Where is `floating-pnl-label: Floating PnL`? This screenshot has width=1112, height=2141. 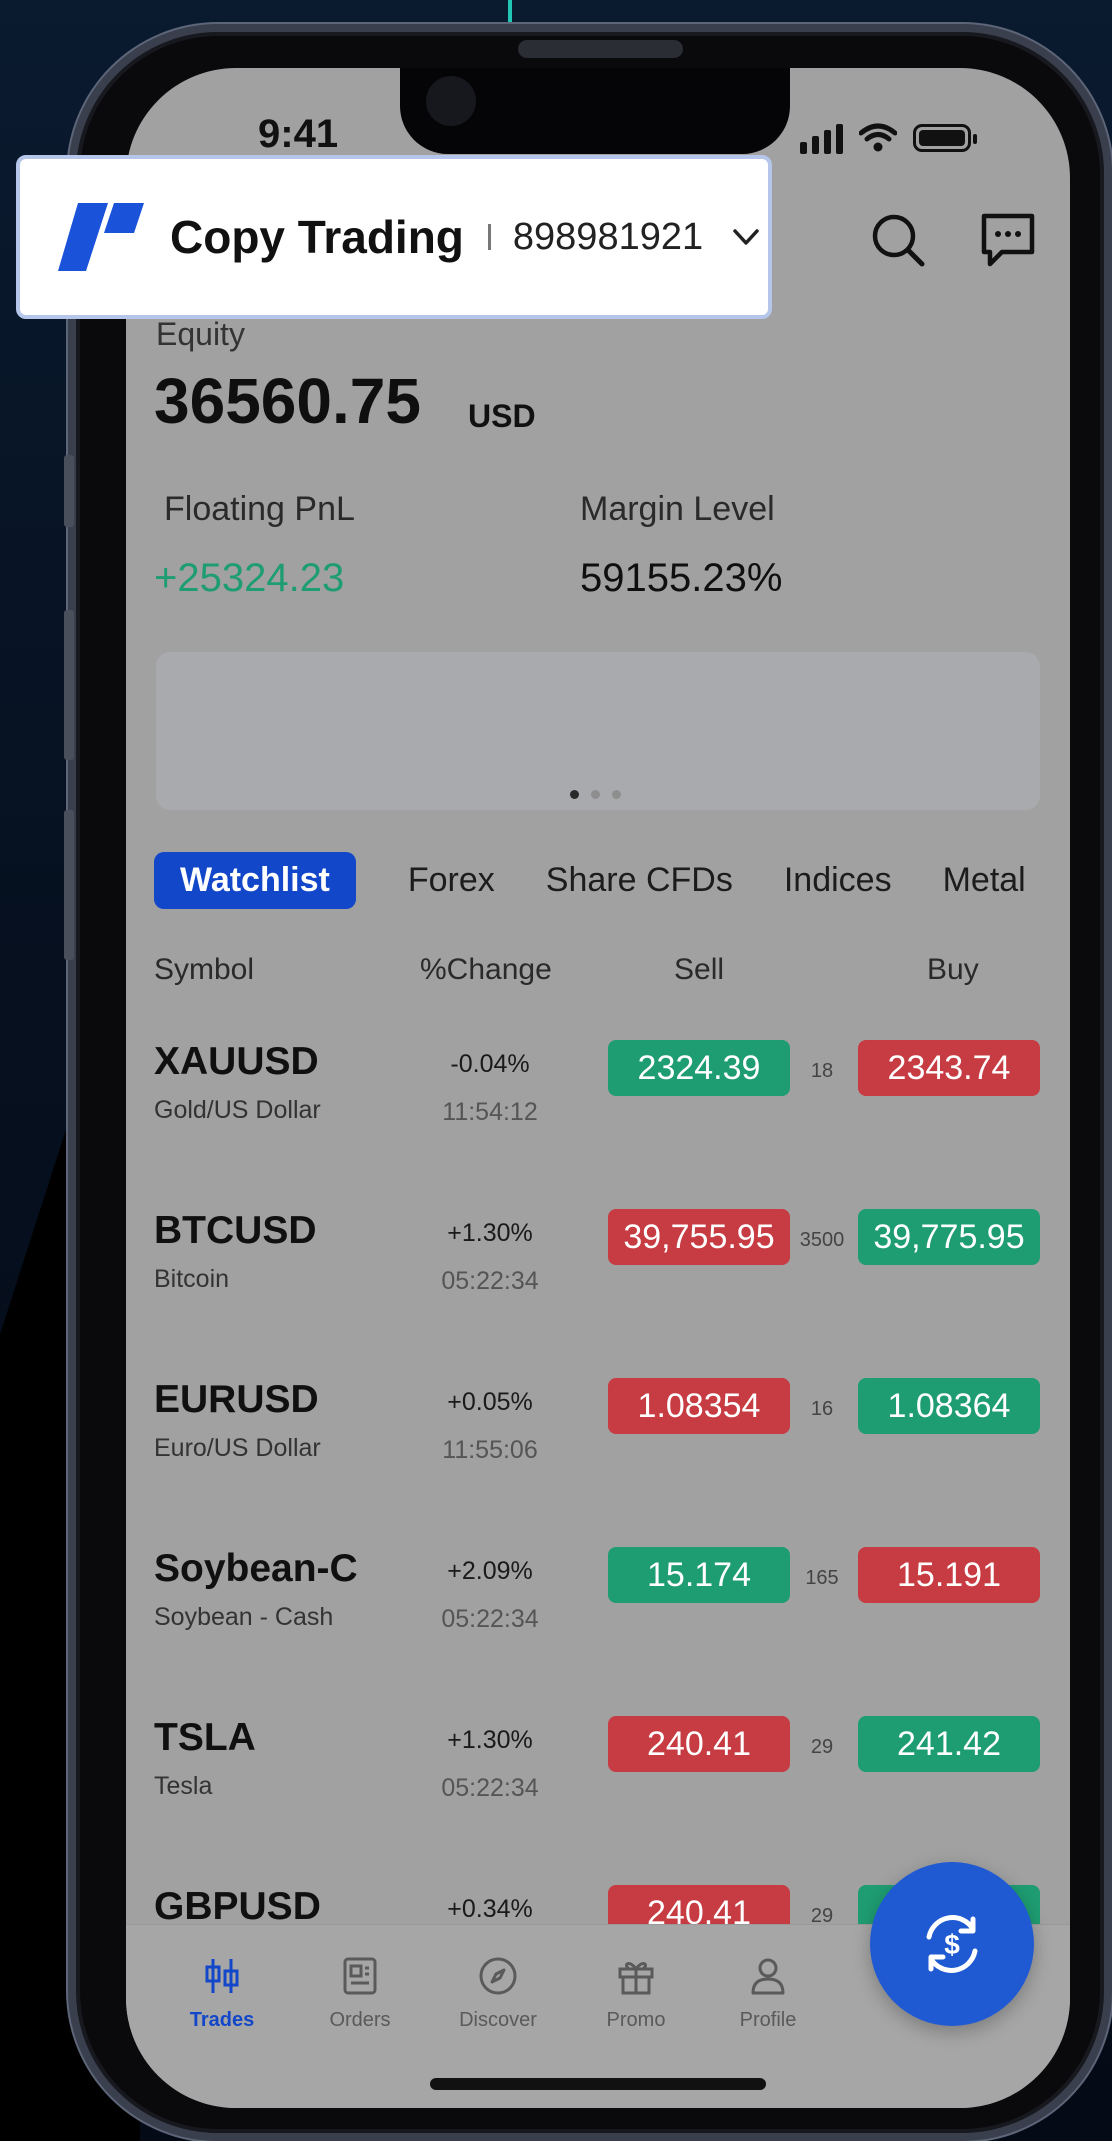
floating-pnl-label: Floating PnL is located at coordinates (259, 509).